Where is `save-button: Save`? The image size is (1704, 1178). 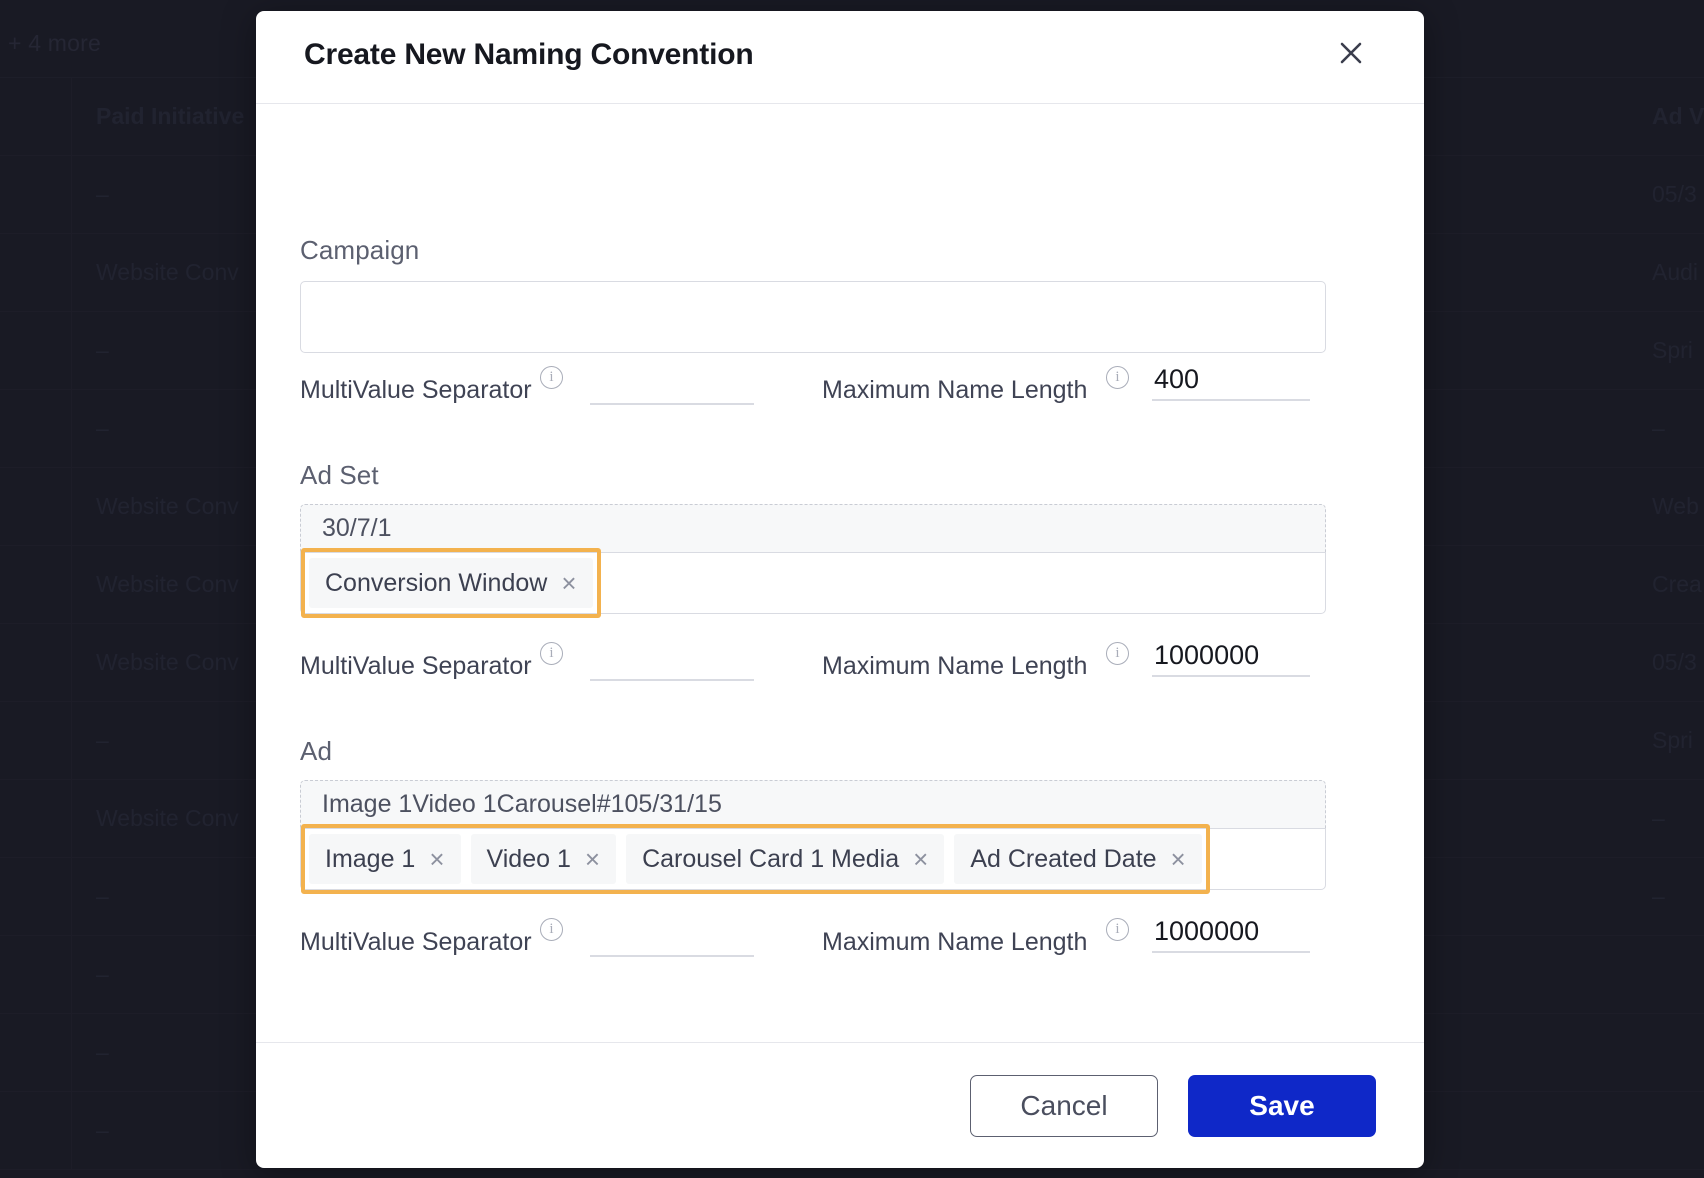
save-button: Save is located at coordinates (1282, 1105).